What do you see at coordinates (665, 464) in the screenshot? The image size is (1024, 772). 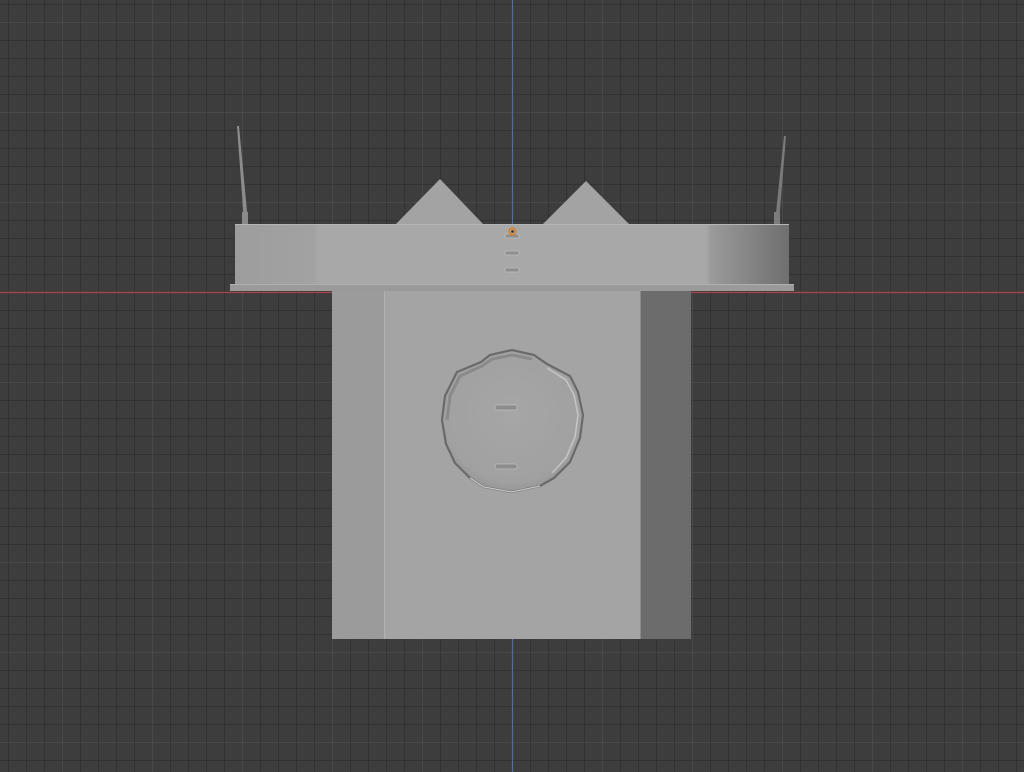 I see `body-right-side` at bounding box center [665, 464].